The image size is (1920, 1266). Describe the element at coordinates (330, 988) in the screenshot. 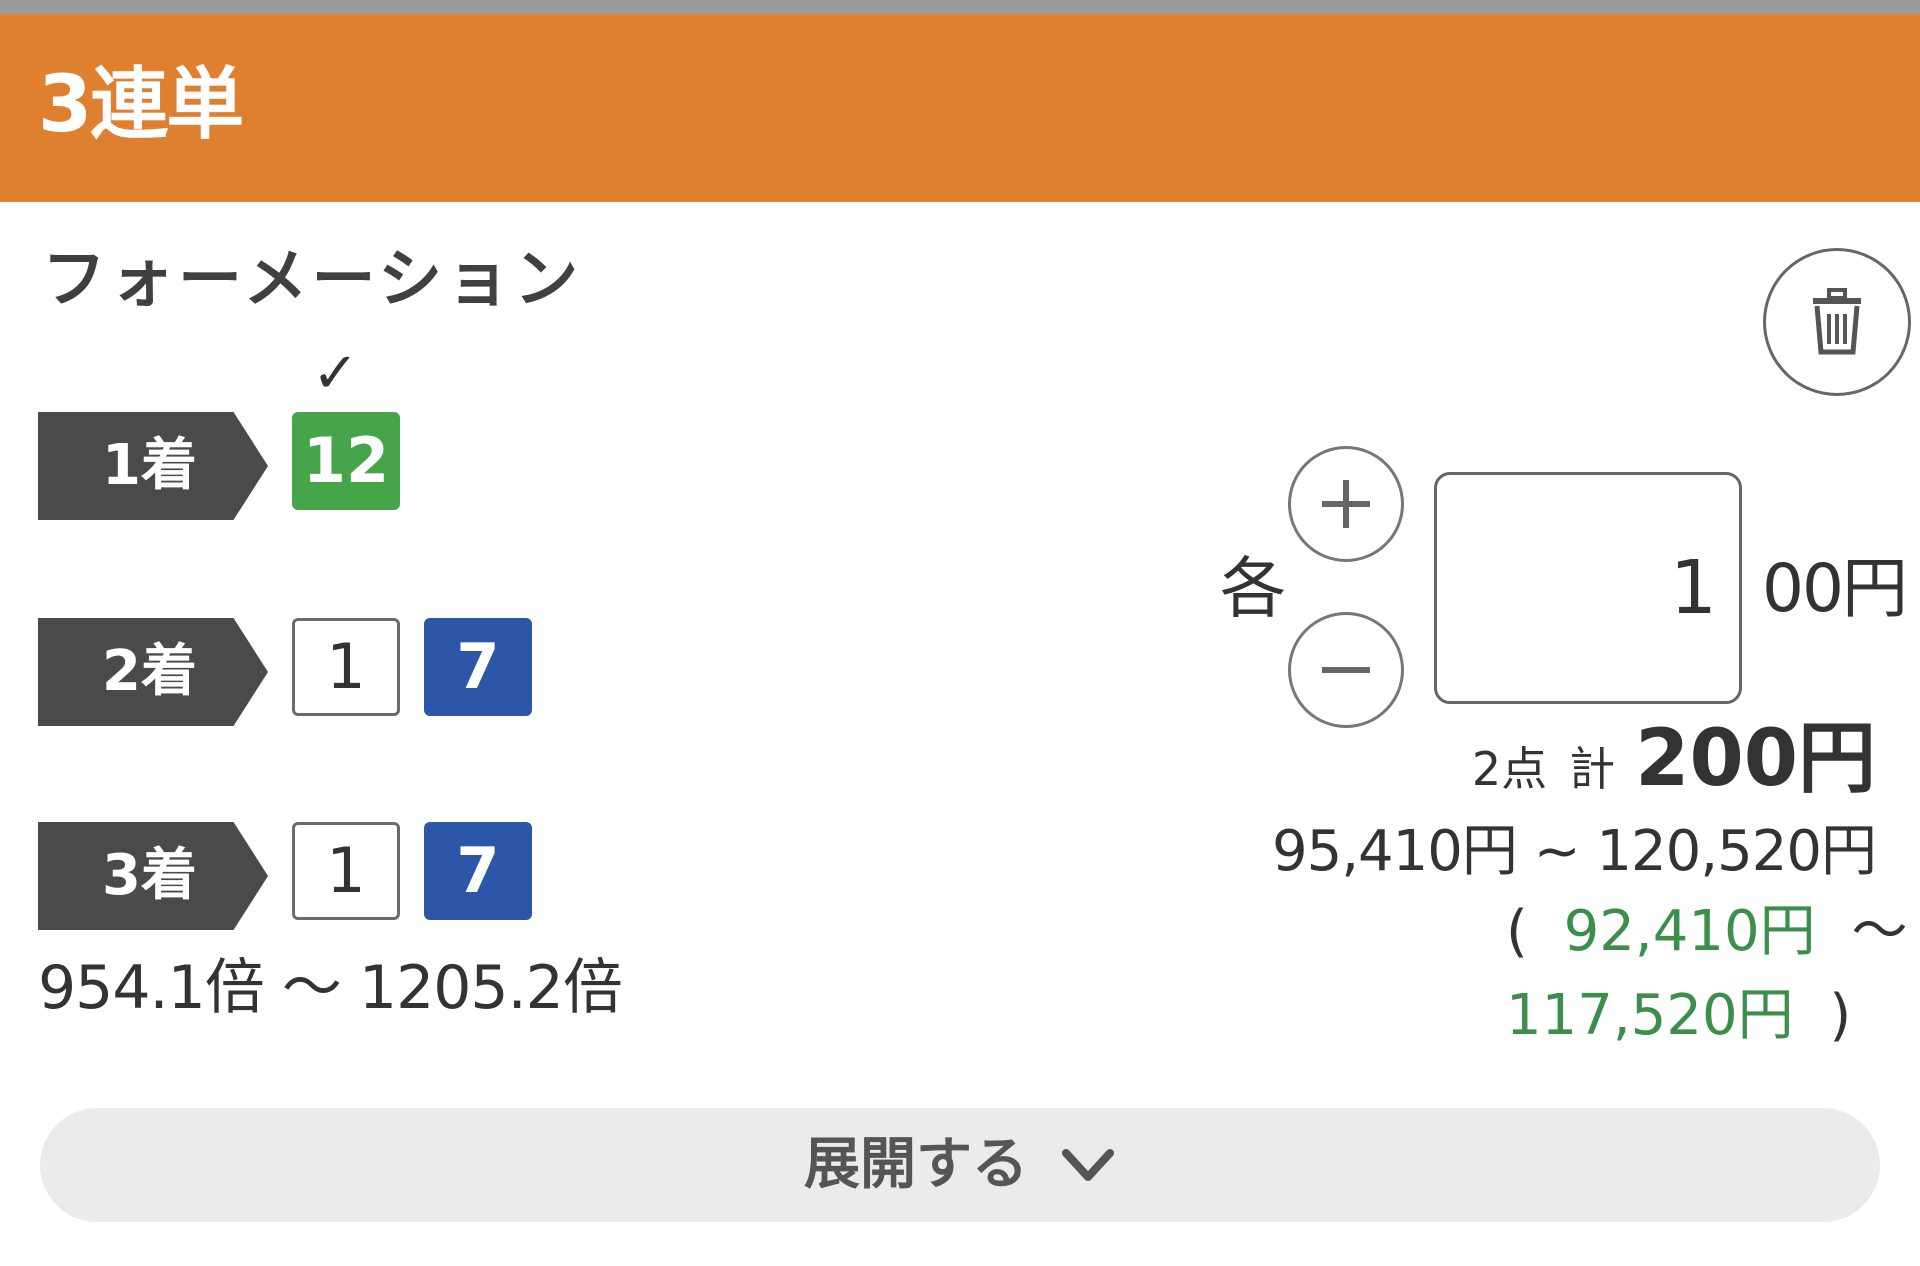

I see `odds-range: 954.1倍 ～ 1205.2倍` at that location.